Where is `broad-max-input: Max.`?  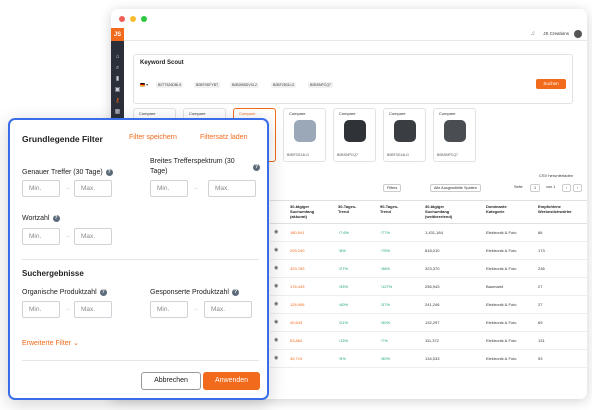
broad-max-input: Max. is located at coordinates (232, 188).